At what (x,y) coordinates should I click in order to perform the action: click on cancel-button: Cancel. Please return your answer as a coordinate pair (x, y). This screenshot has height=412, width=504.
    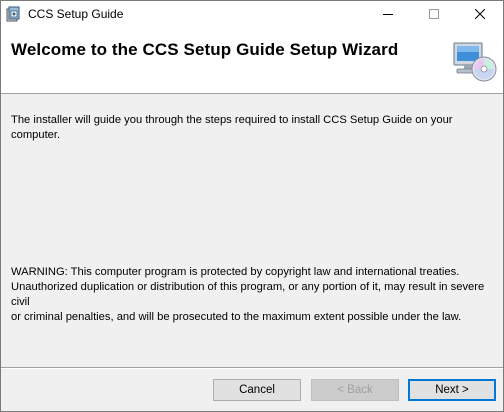
    Looking at the image, I should click on (257, 390).